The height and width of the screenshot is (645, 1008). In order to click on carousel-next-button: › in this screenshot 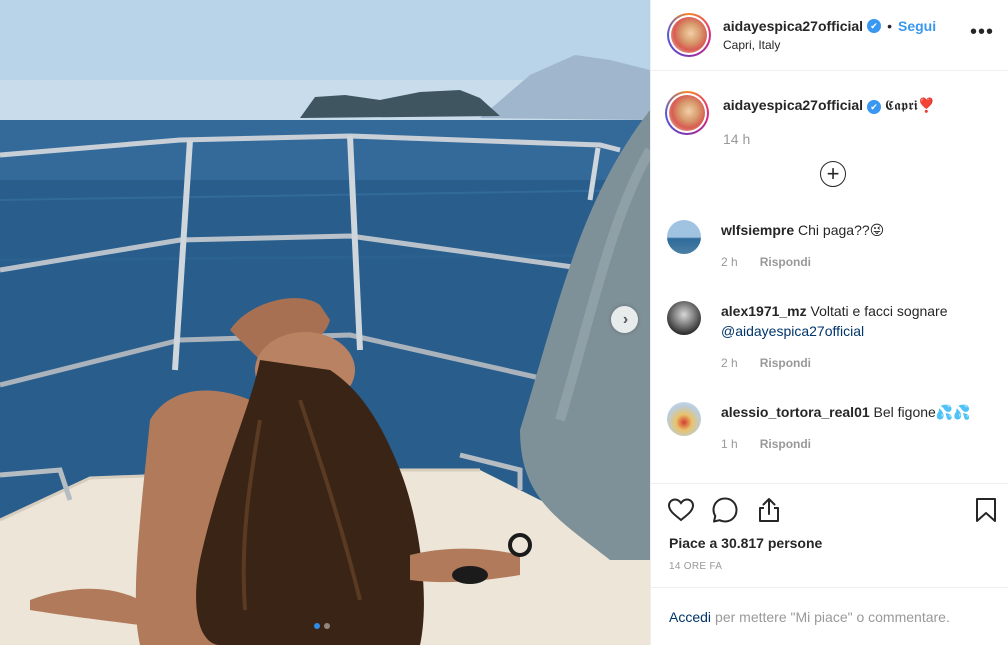, I will do `click(624, 319)`.